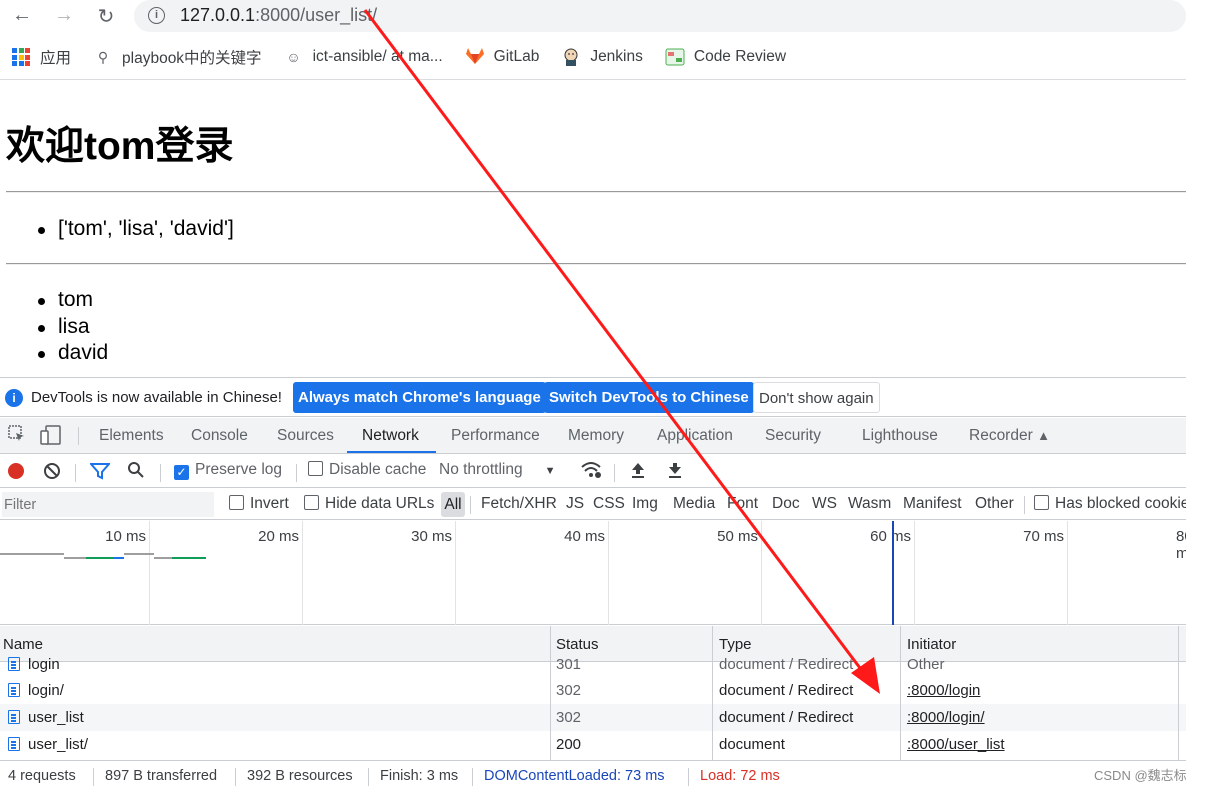 The height and width of the screenshot is (790, 1208). I want to click on tab-recorder: Recorder ▲, so click(1009, 436).